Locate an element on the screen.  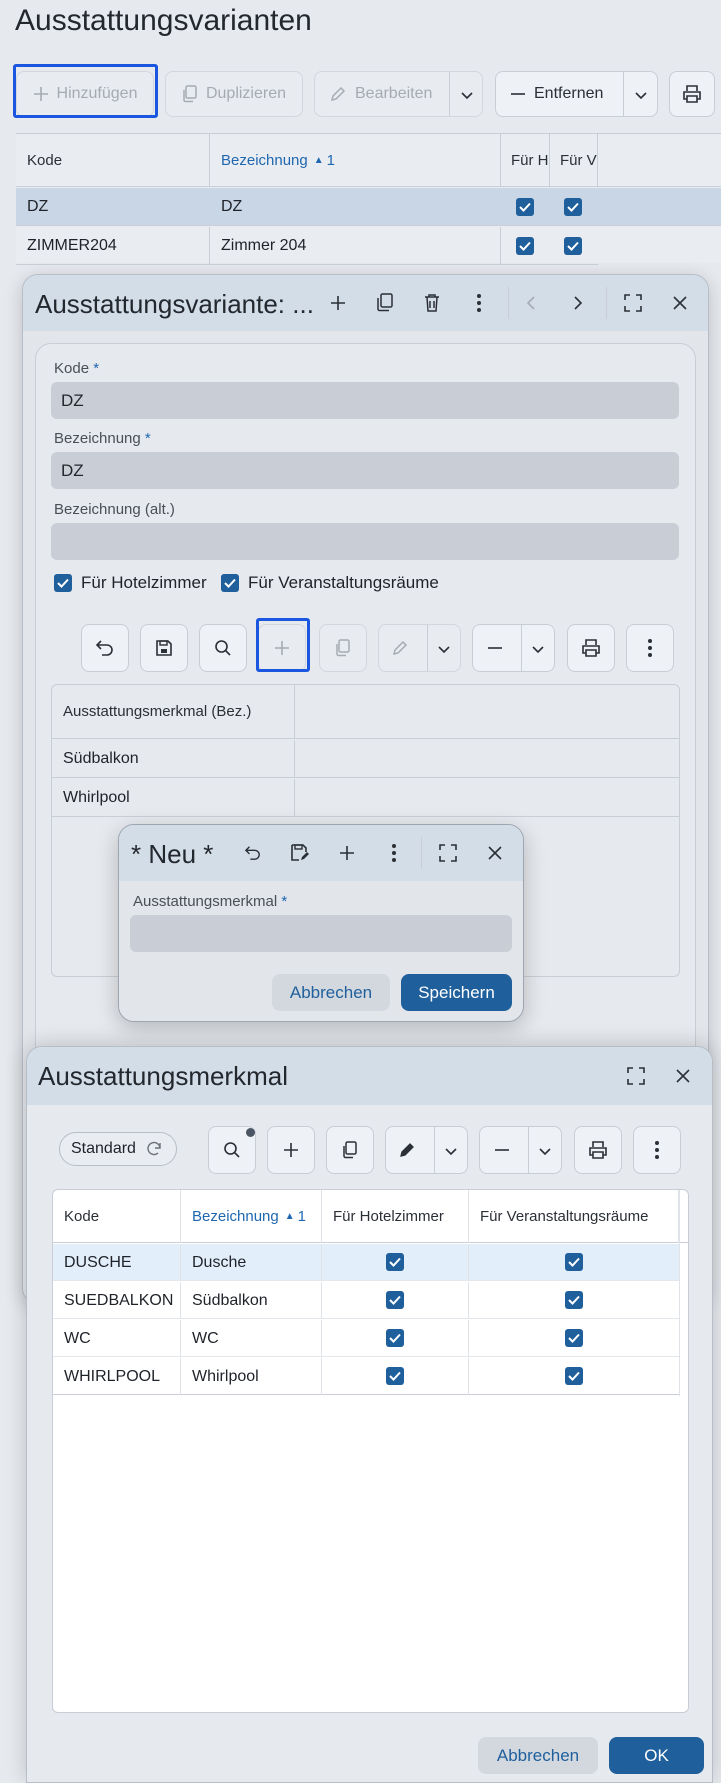
name-field: DZ is located at coordinates (365, 470).